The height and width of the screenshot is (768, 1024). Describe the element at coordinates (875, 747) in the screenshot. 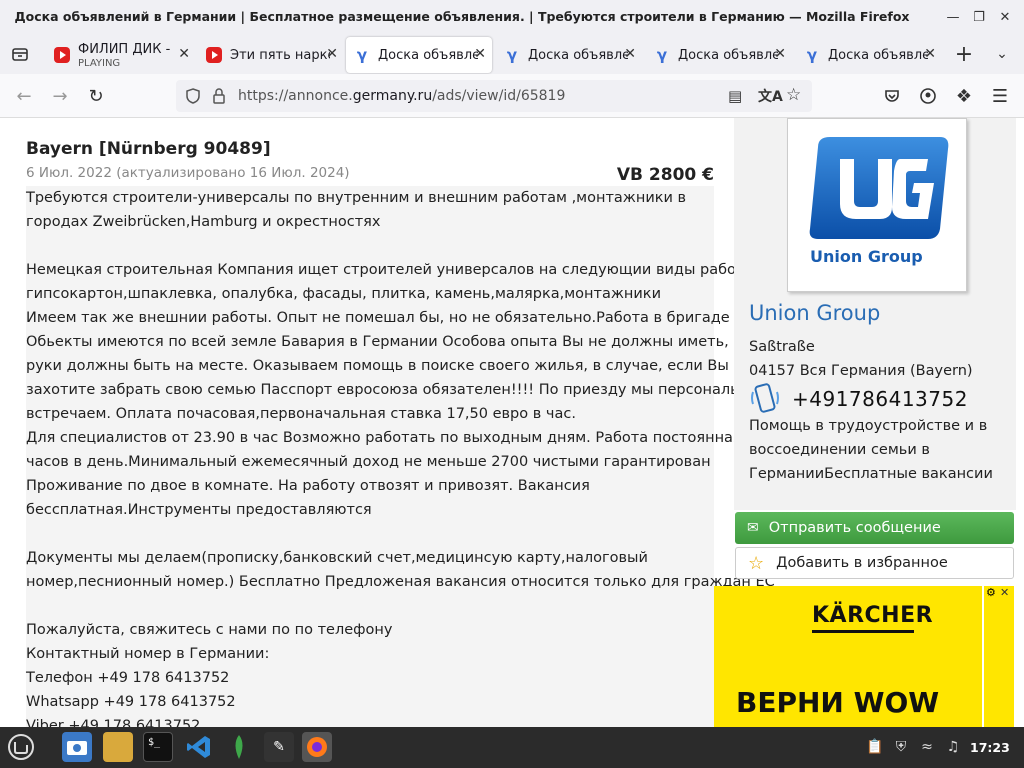

I see `clipboard-tray-icon: 📋` at that location.